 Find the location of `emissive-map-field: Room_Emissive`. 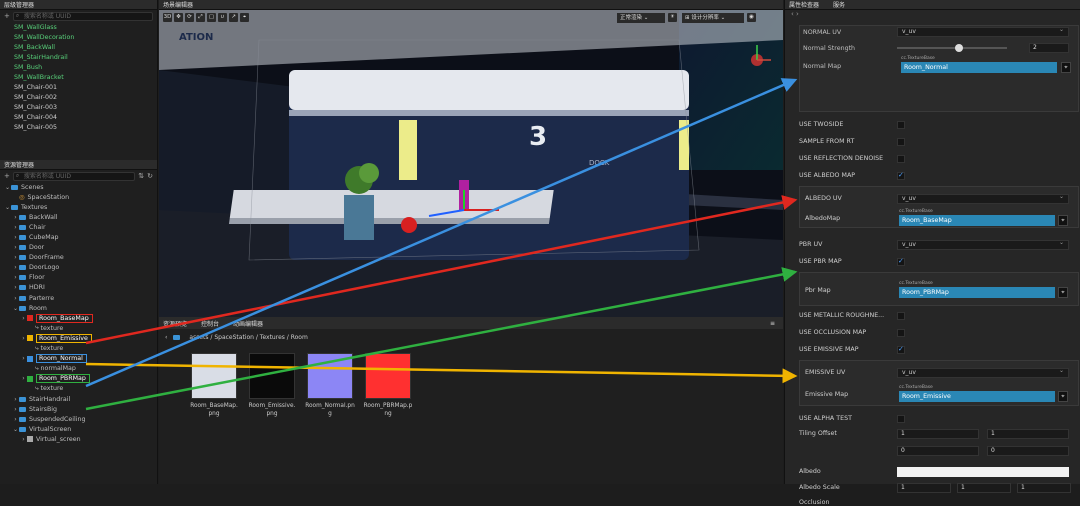

emissive-map-field: Room_Emissive is located at coordinates (977, 396).